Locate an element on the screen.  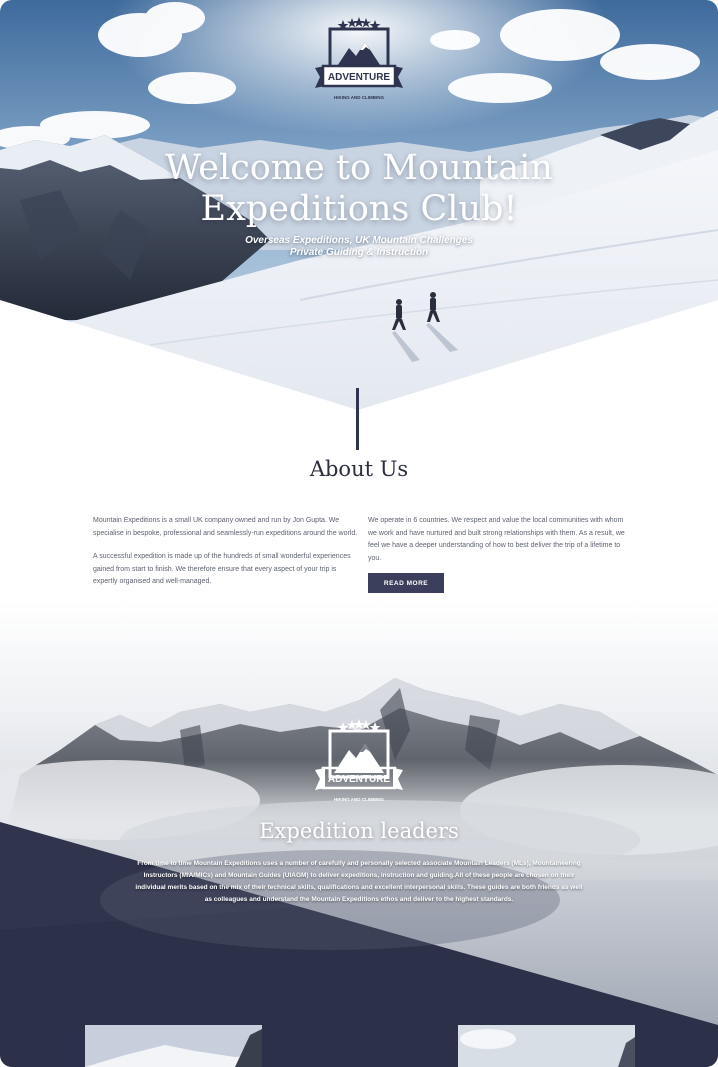
logo-badge-text: ADVENTURE is located at coordinates (359, 77).